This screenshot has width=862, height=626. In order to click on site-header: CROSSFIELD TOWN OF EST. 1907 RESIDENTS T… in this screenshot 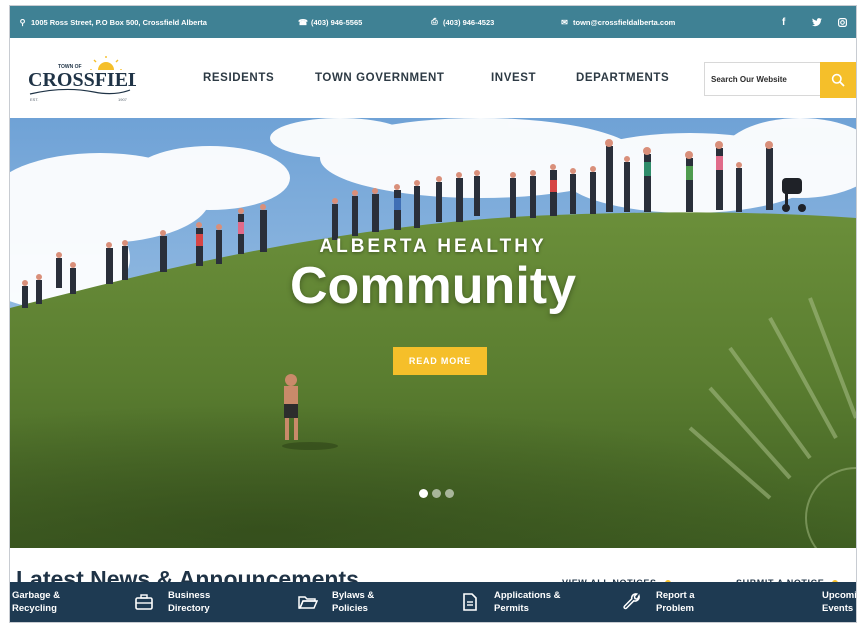, I will do `click(433, 78)`.